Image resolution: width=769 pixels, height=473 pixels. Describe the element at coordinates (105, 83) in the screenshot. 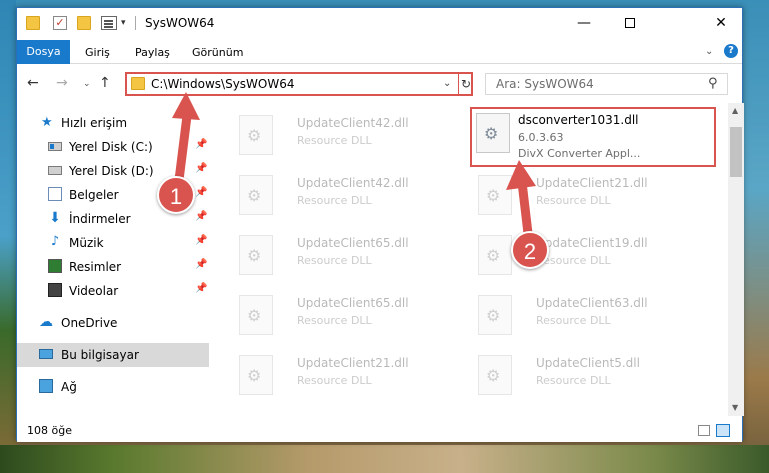

I see `up-button: ↑` at that location.